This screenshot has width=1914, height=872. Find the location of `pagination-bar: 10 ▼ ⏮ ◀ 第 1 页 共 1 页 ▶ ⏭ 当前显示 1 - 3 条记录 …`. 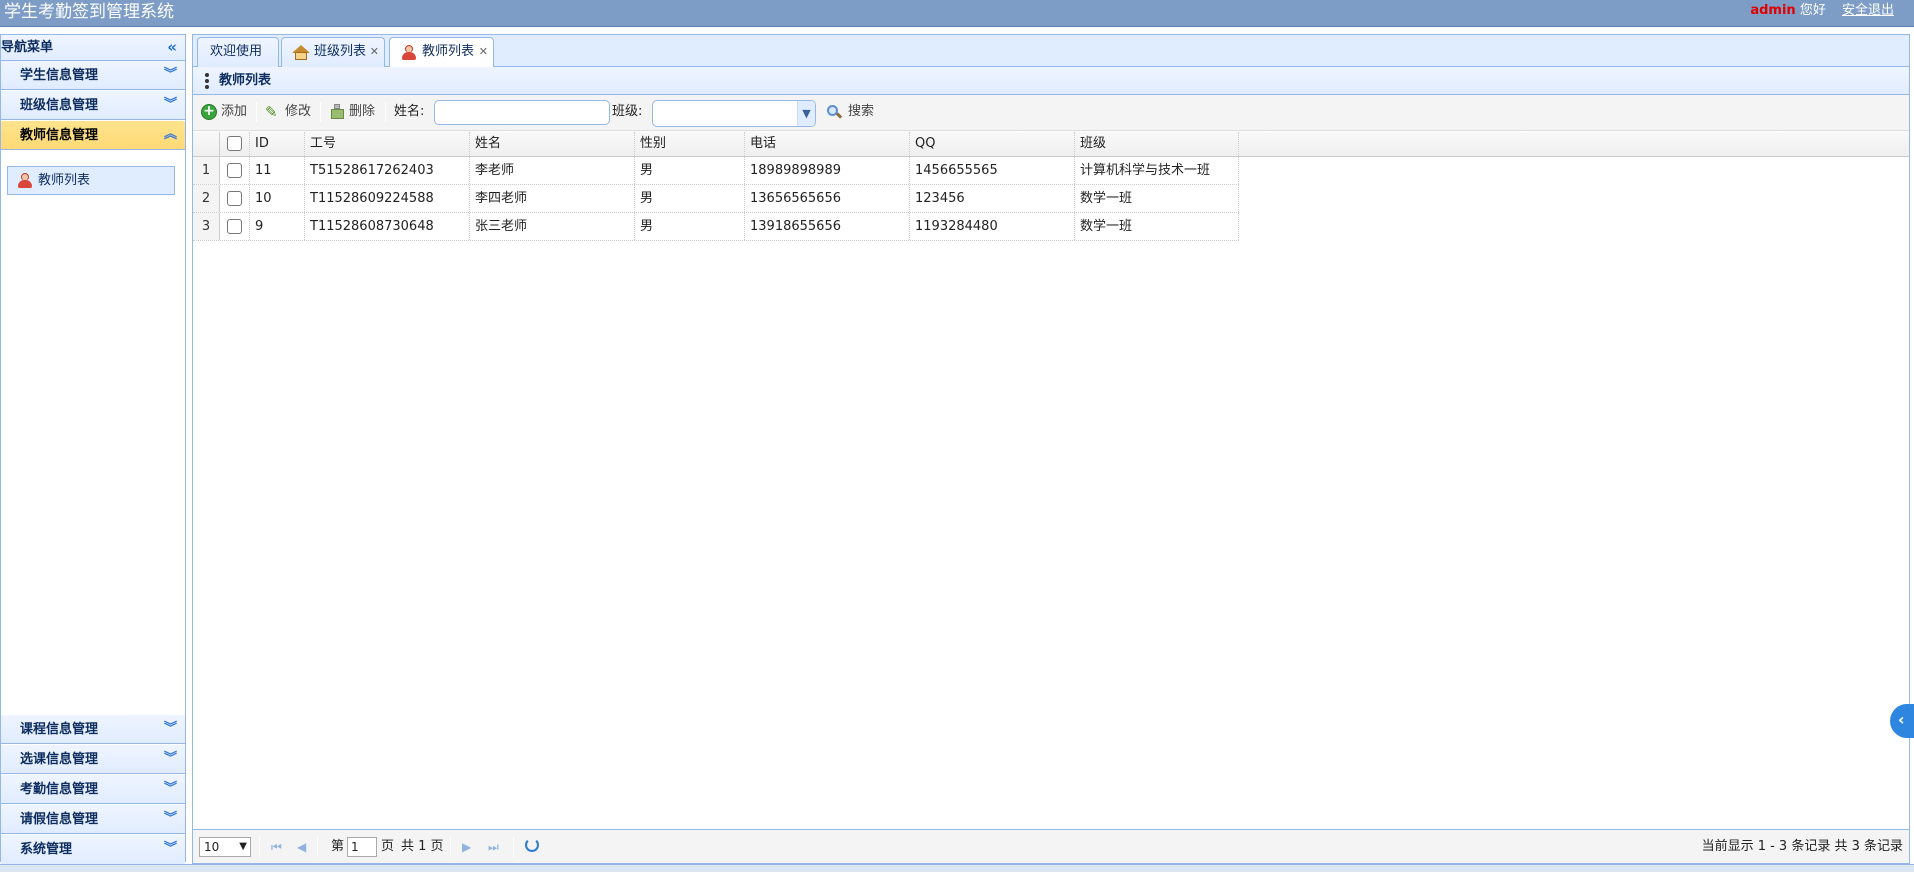

pagination-bar: 10 ▼ ⏮ ◀ 第 1 页 共 1 页 ▶ ⏭ 当前显示 1 - 3 条记录 … is located at coordinates (1051, 846).